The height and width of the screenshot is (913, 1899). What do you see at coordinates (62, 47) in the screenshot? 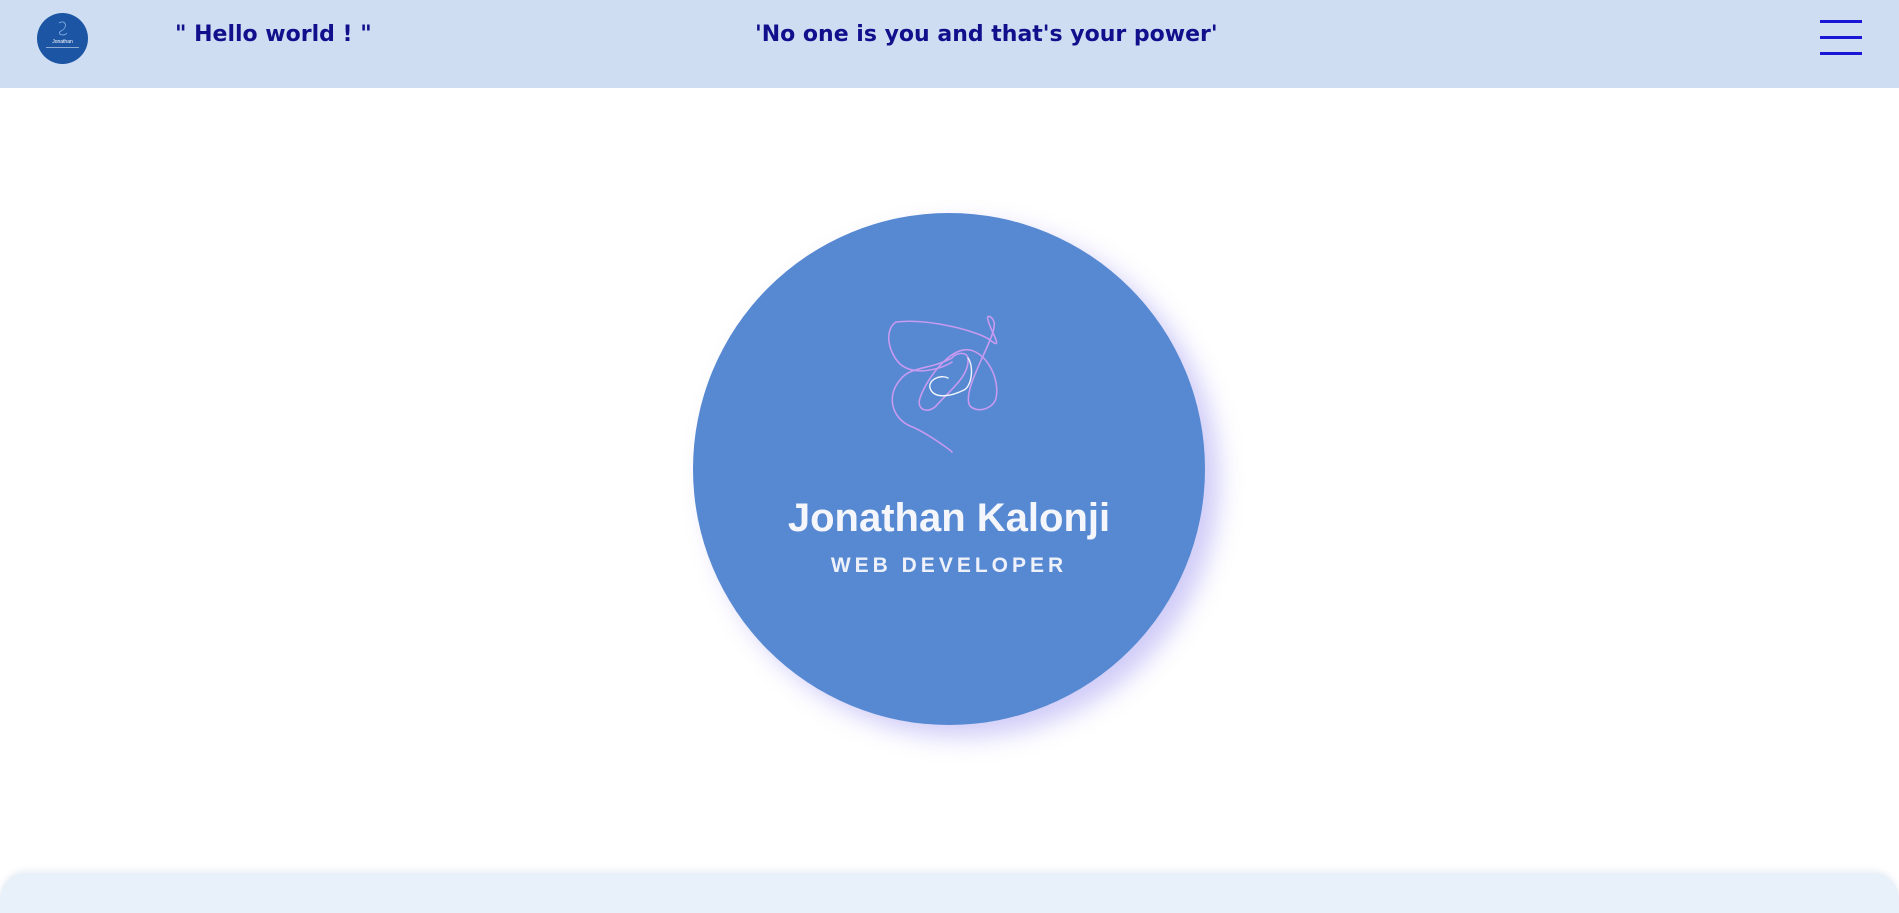
I see `logo-underline` at bounding box center [62, 47].